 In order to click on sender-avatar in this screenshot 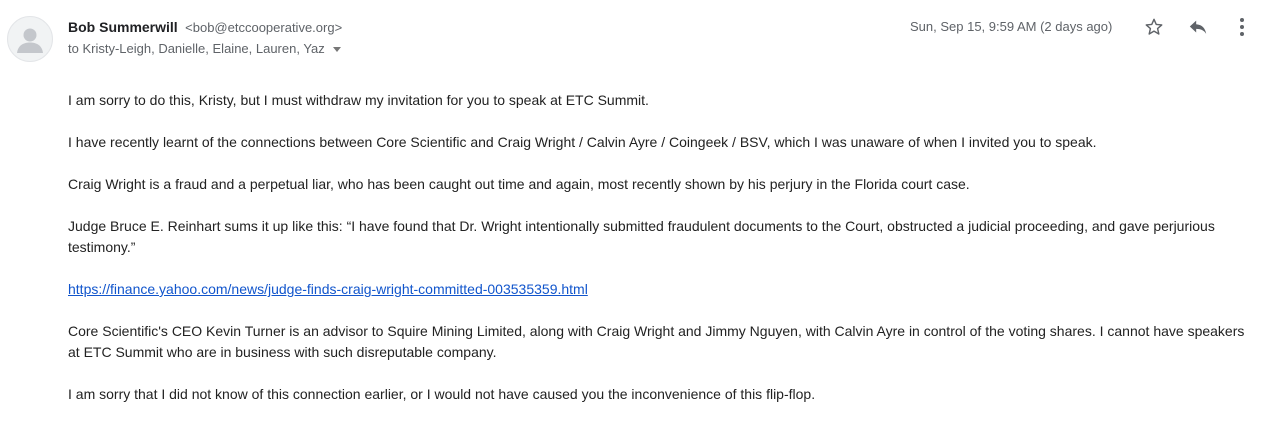, I will do `click(30, 39)`.